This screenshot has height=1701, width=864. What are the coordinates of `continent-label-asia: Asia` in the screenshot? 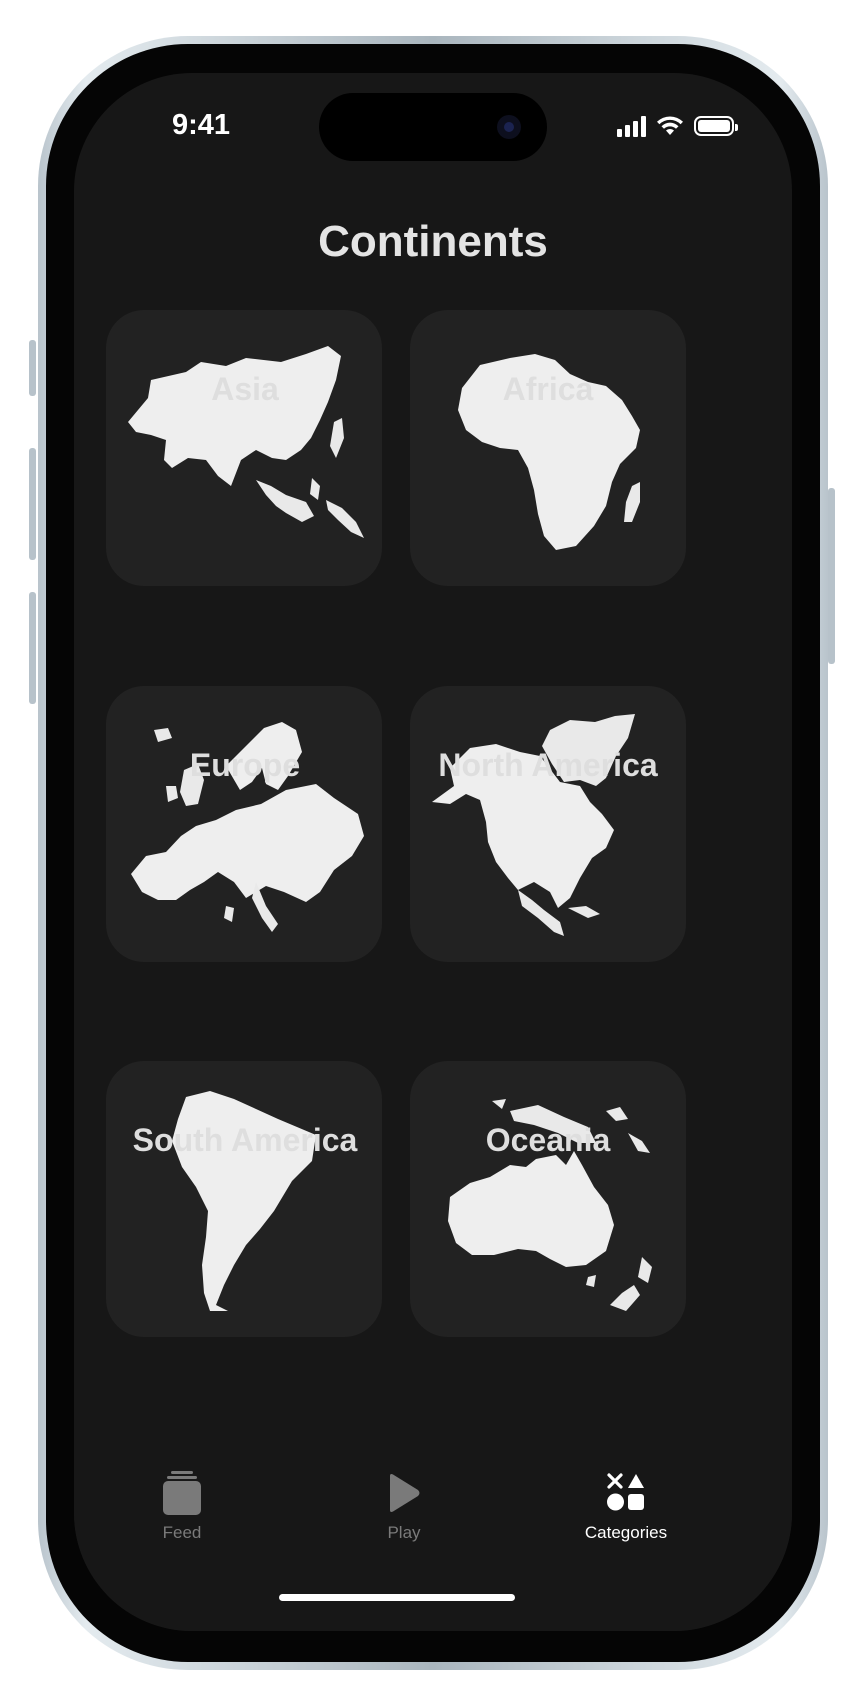 It's located at (245, 389).